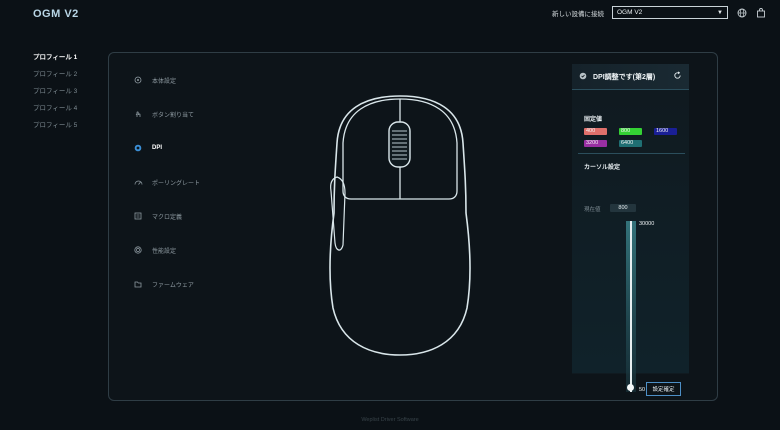  What do you see at coordinates (630, 143) in the screenshot?
I see `dpi-preset-chip: 6400` at bounding box center [630, 143].